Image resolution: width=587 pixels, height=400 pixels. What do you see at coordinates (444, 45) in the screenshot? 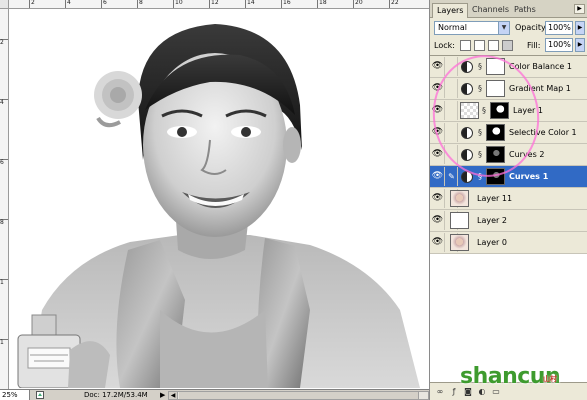
I see `lock-label: Lock:` at bounding box center [444, 45].